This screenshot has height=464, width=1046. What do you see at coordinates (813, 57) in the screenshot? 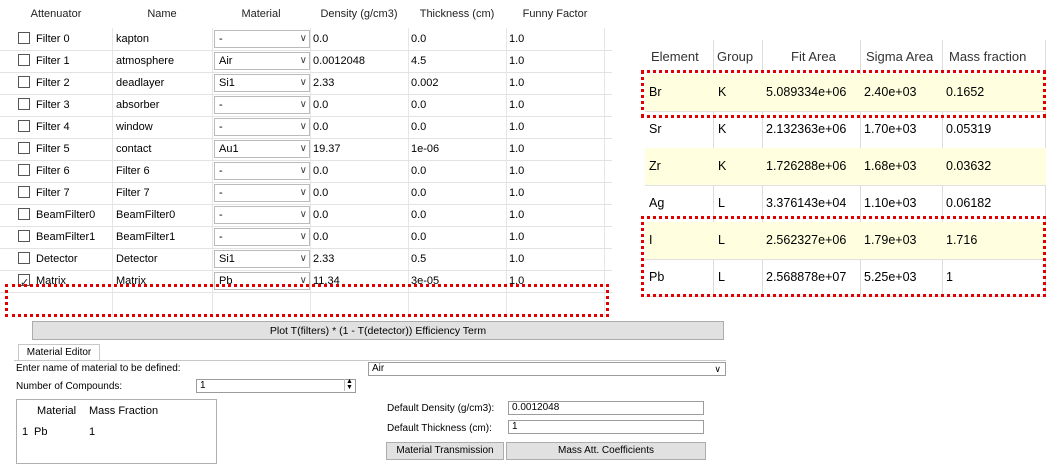
I see `col-header-fit-area: Fit Area` at bounding box center [813, 57].